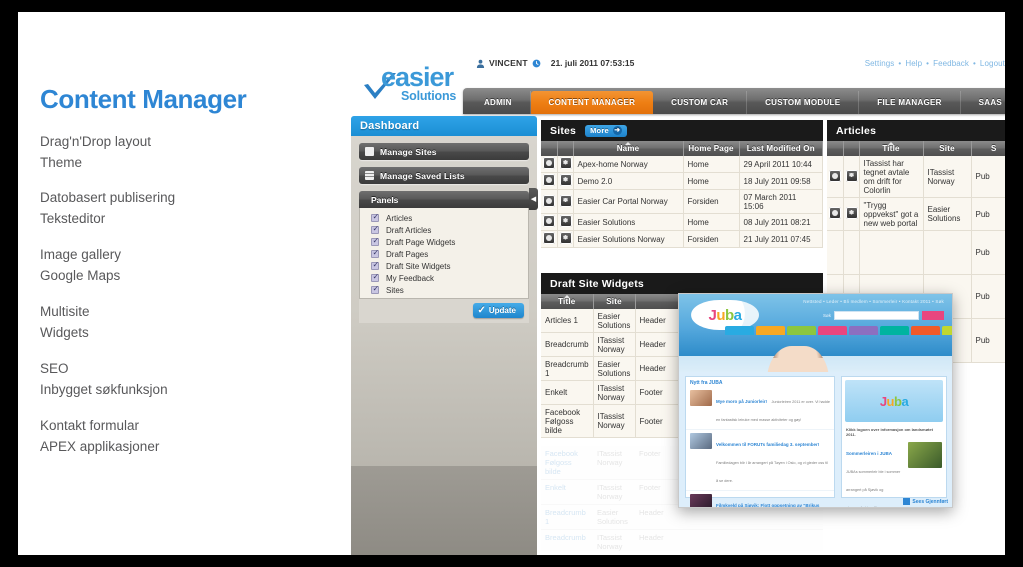 This screenshot has width=1023, height=567. Describe the element at coordinates (567, 344) in the screenshot. I see `widget-title: Breadcrumb` at that location.